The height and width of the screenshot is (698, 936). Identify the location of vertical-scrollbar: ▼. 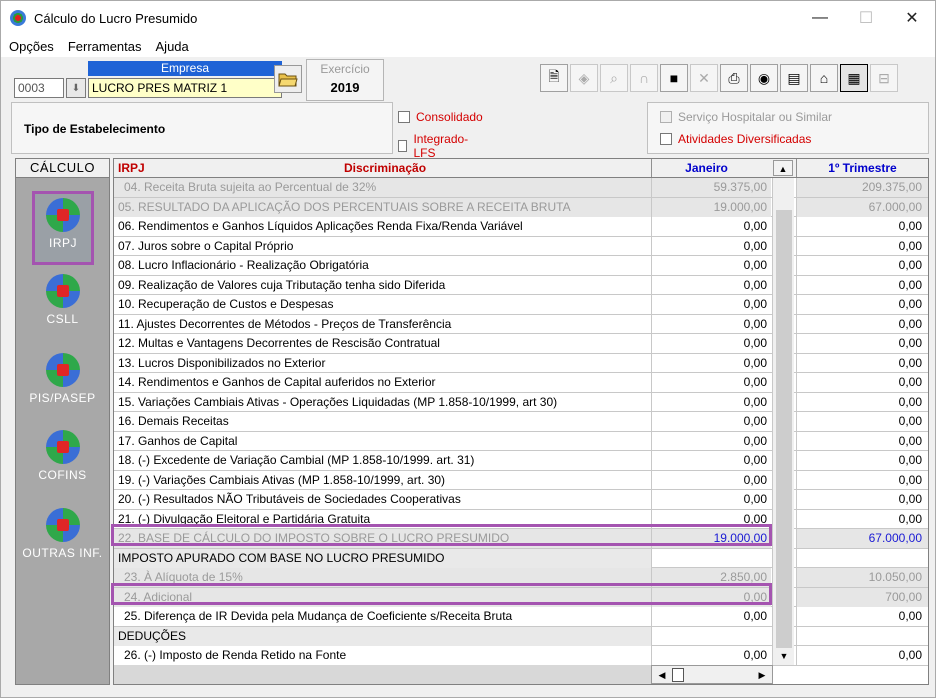
(783, 421).